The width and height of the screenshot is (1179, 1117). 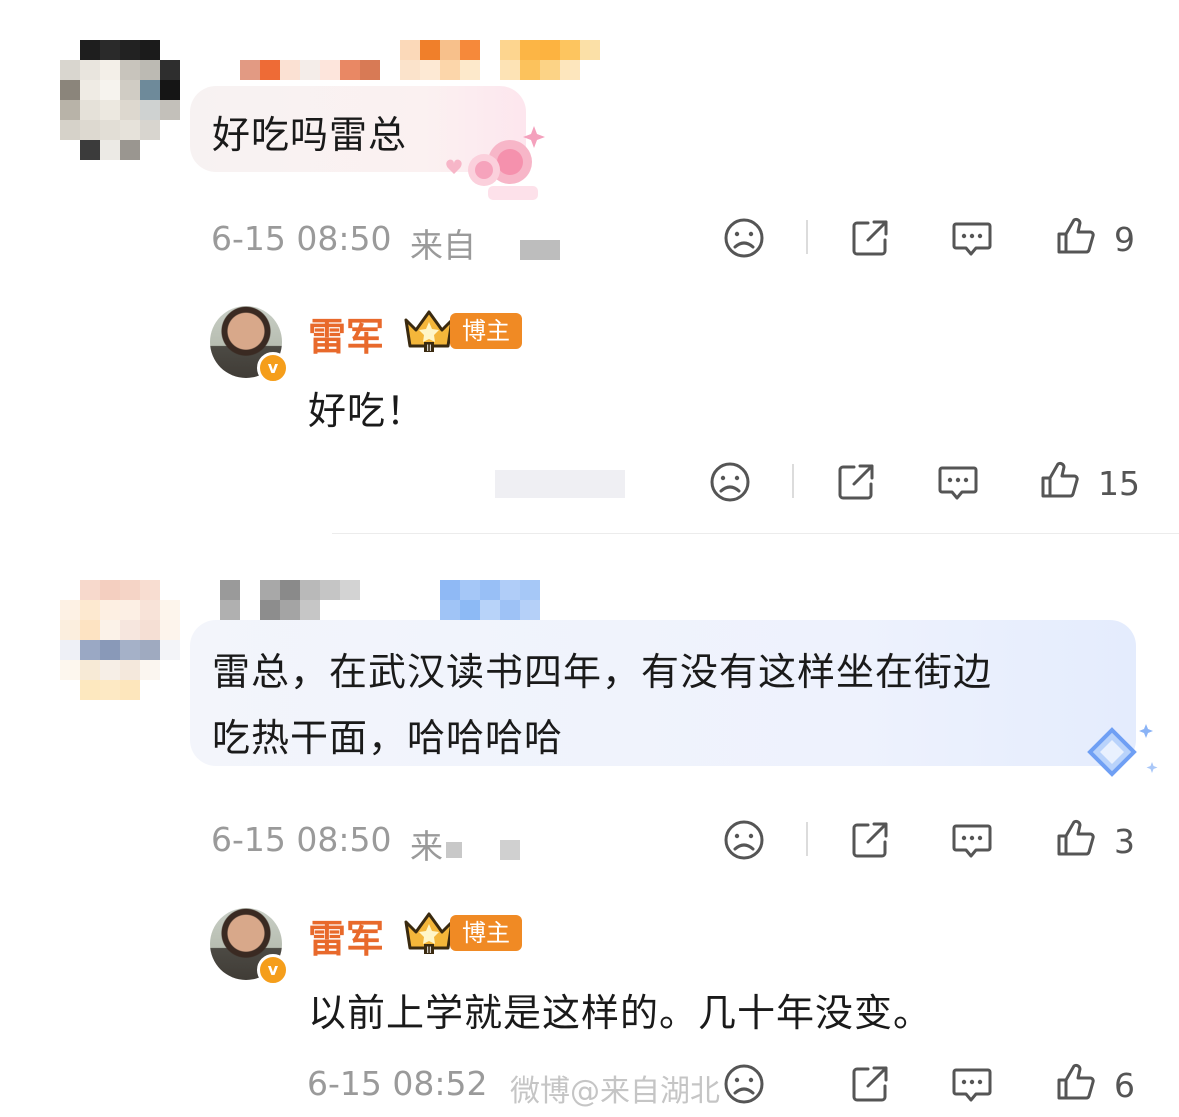 What do you see at coordinates (755, 533) in the screenshot?
I see `comment-divider` at bounding box center [755, 533].